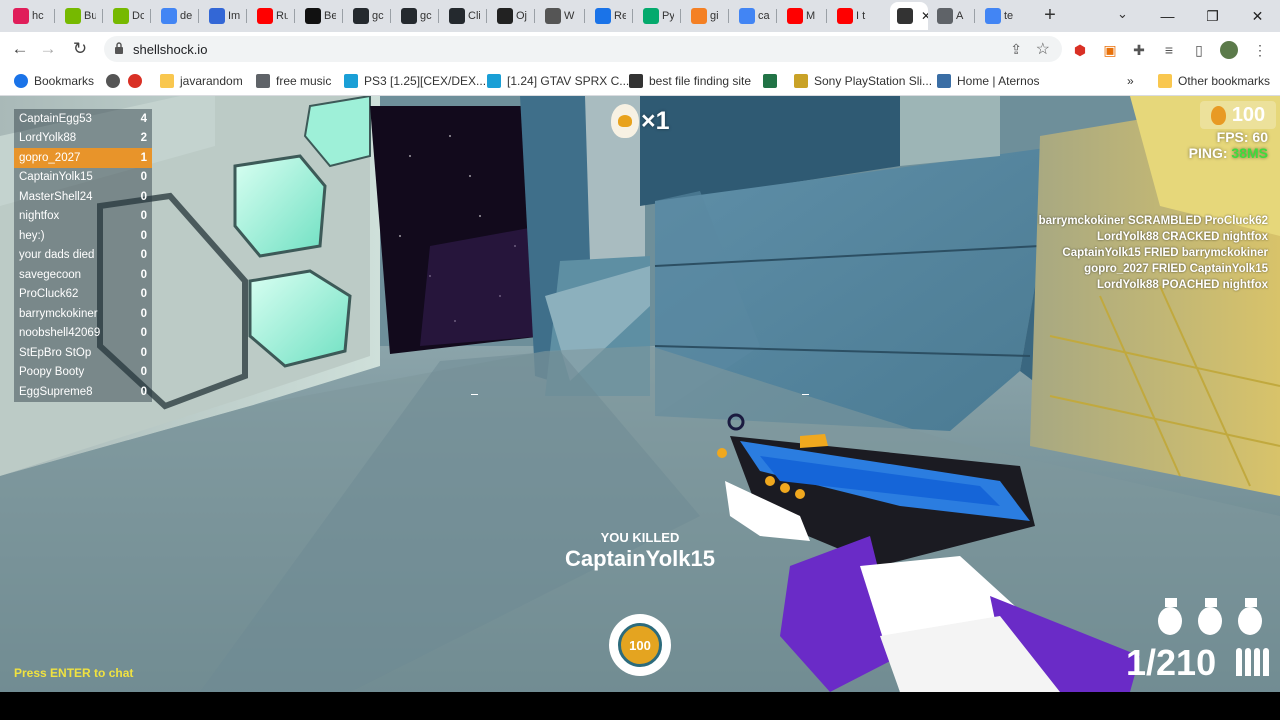  Describe the element at coordinates (620, 16) in the screenshot. I see `tab-title: Re` at that location.